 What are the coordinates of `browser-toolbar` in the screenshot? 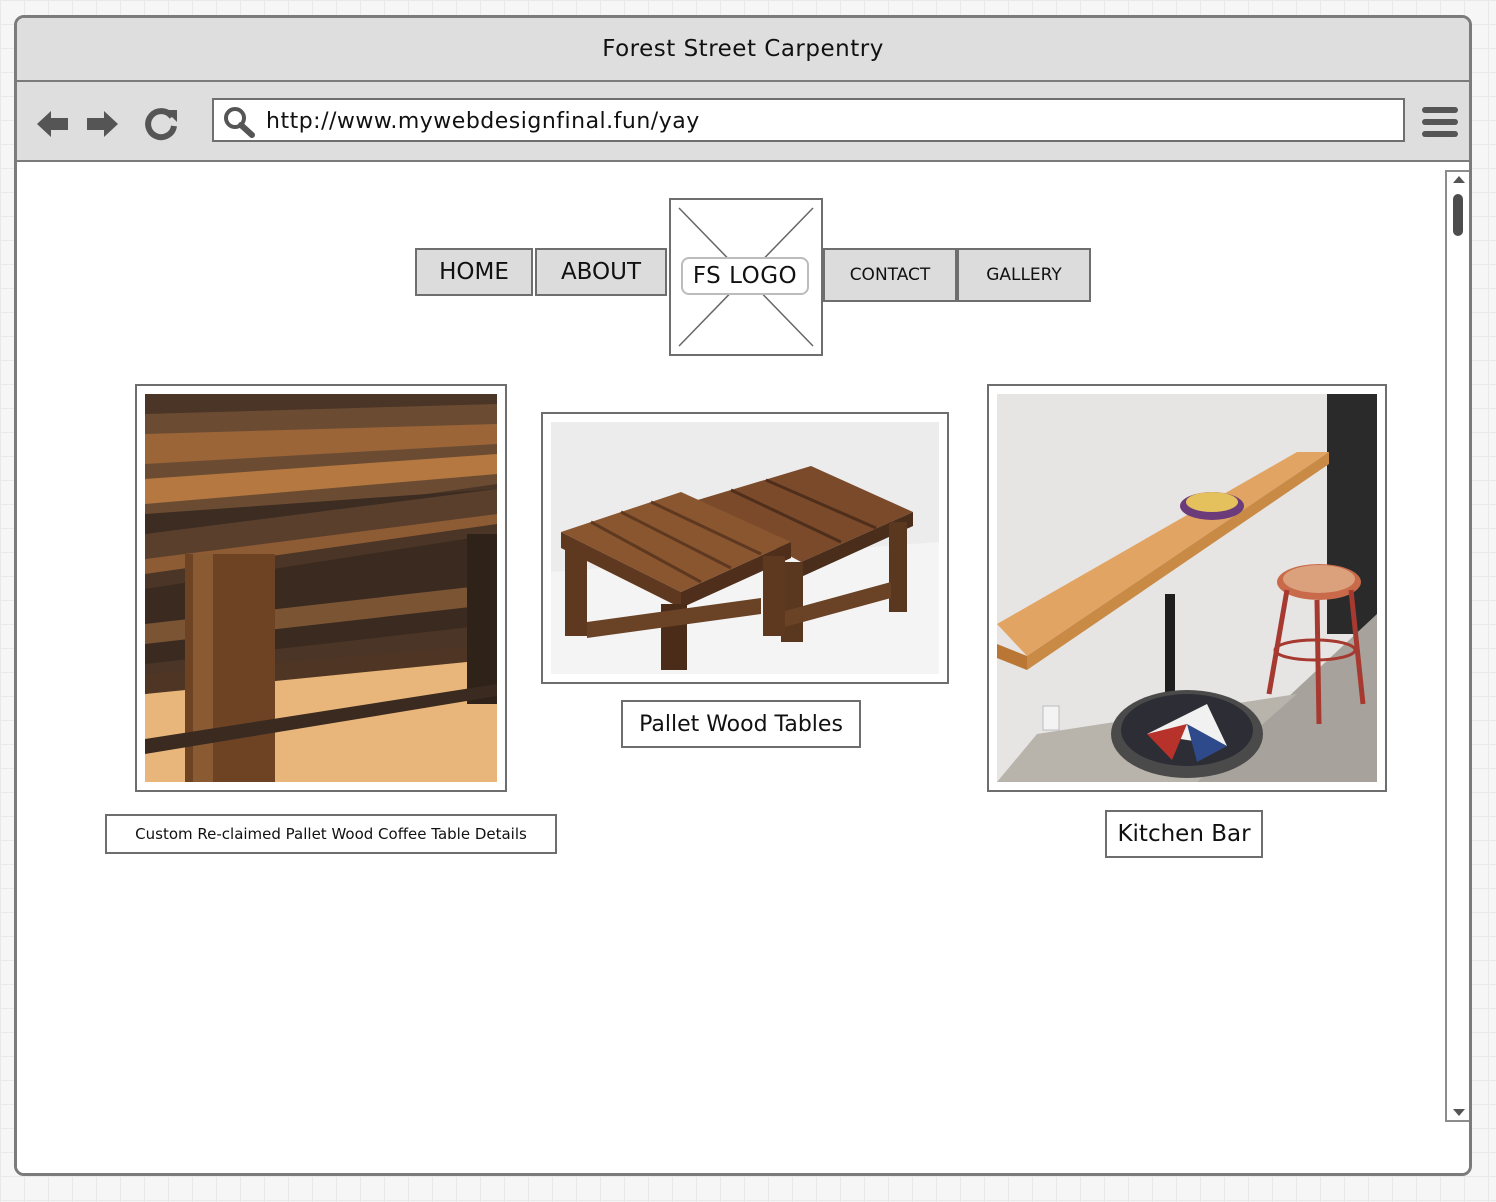 It's located at (743, 122).